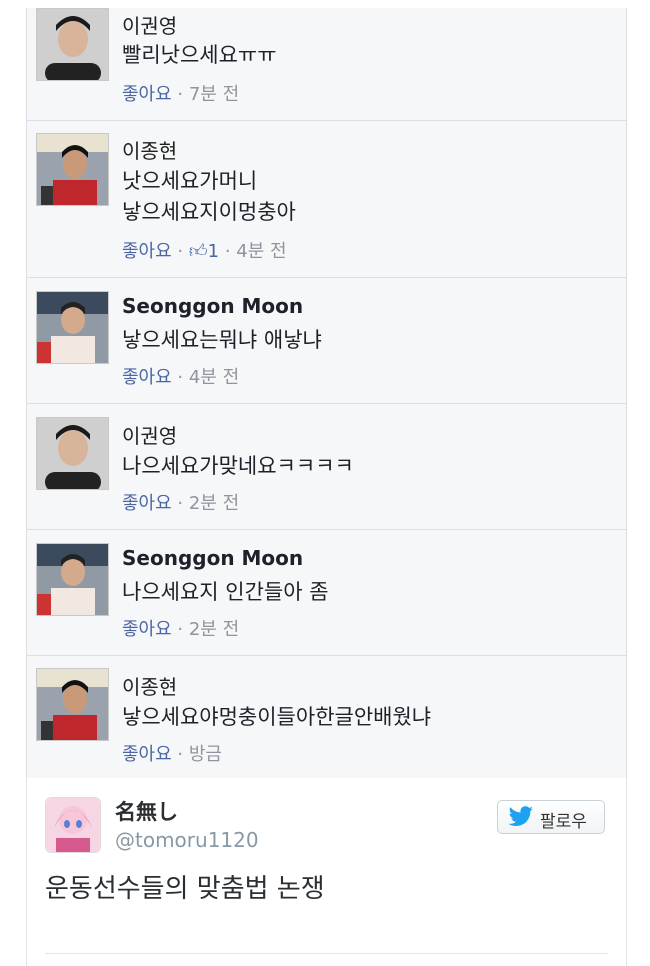  I want to click on tweet-handle: @tomoru1120, so click(187, 840).